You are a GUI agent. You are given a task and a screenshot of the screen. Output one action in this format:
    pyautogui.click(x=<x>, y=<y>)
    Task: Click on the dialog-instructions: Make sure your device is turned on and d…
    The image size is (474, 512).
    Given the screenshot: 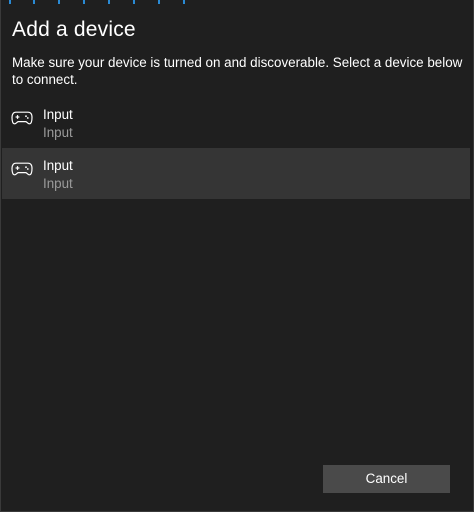 What is the action you would take?
    pyautogui.click(x=237, y=71)
    